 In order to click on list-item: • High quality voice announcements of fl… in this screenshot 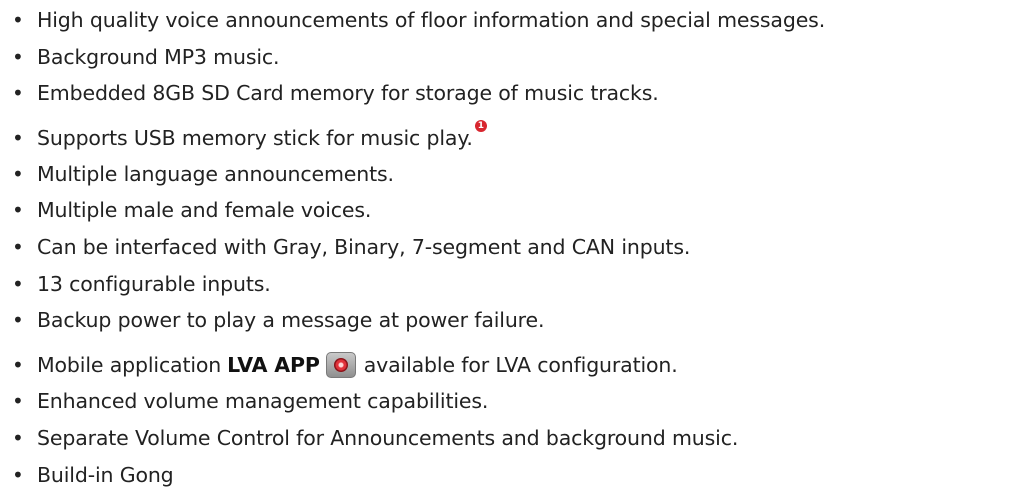, I will do `click(418, 20)`.